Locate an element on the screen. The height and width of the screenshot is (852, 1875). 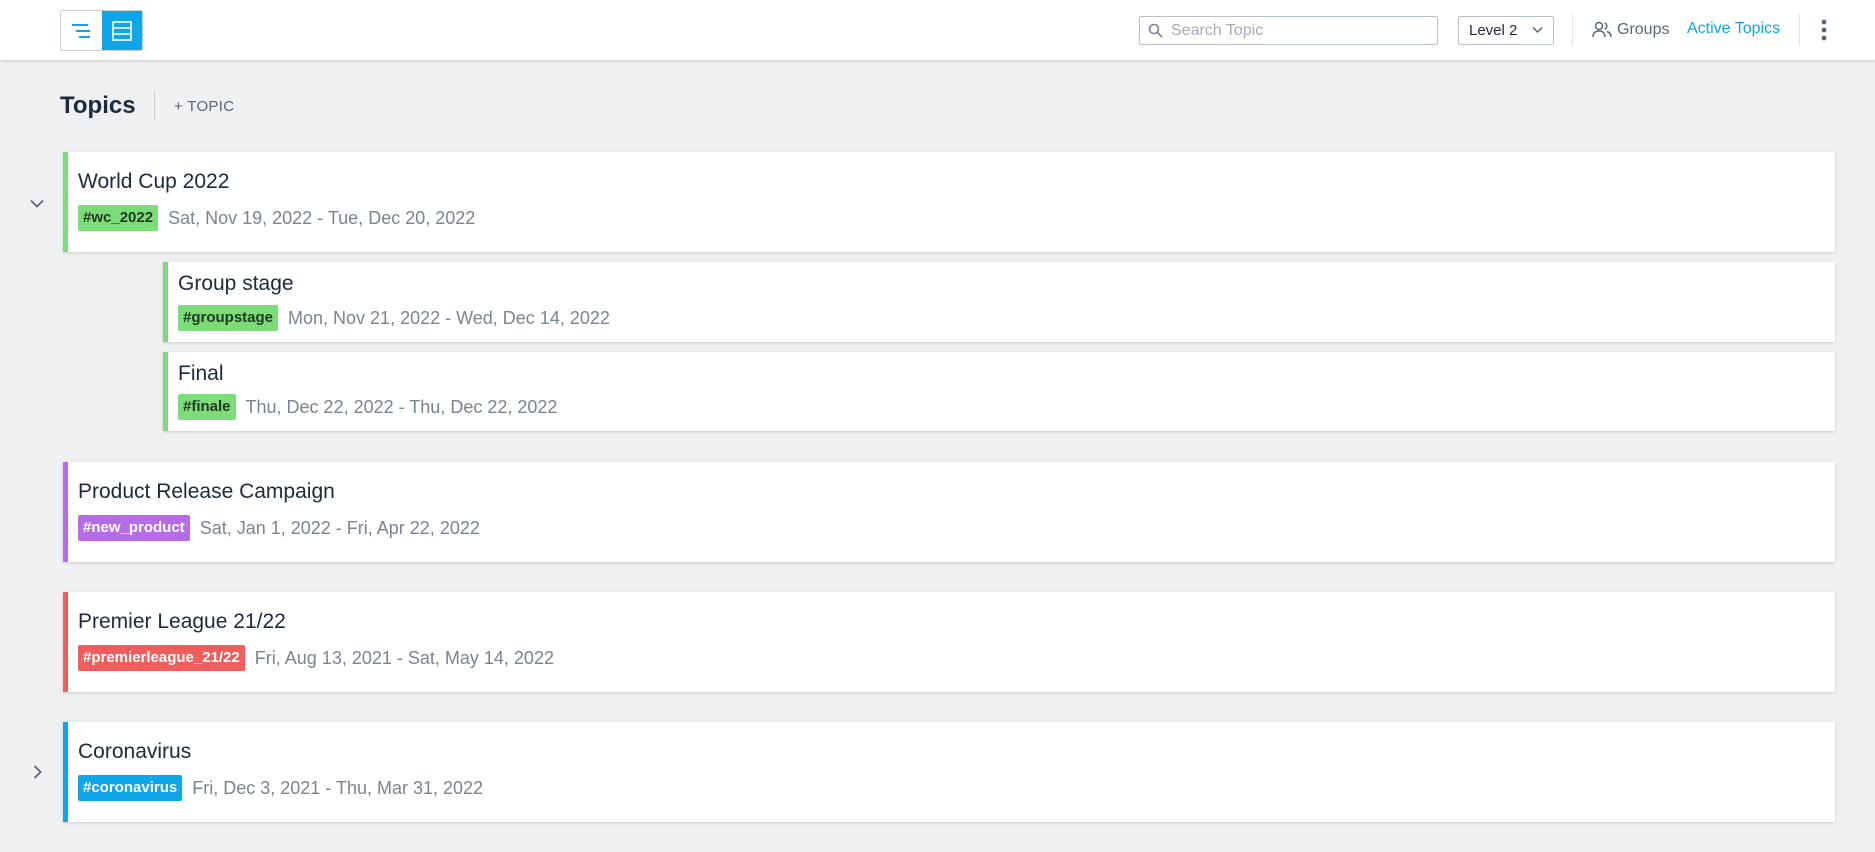
topic-name: Coronavirus is located at coordinates (135, 751).